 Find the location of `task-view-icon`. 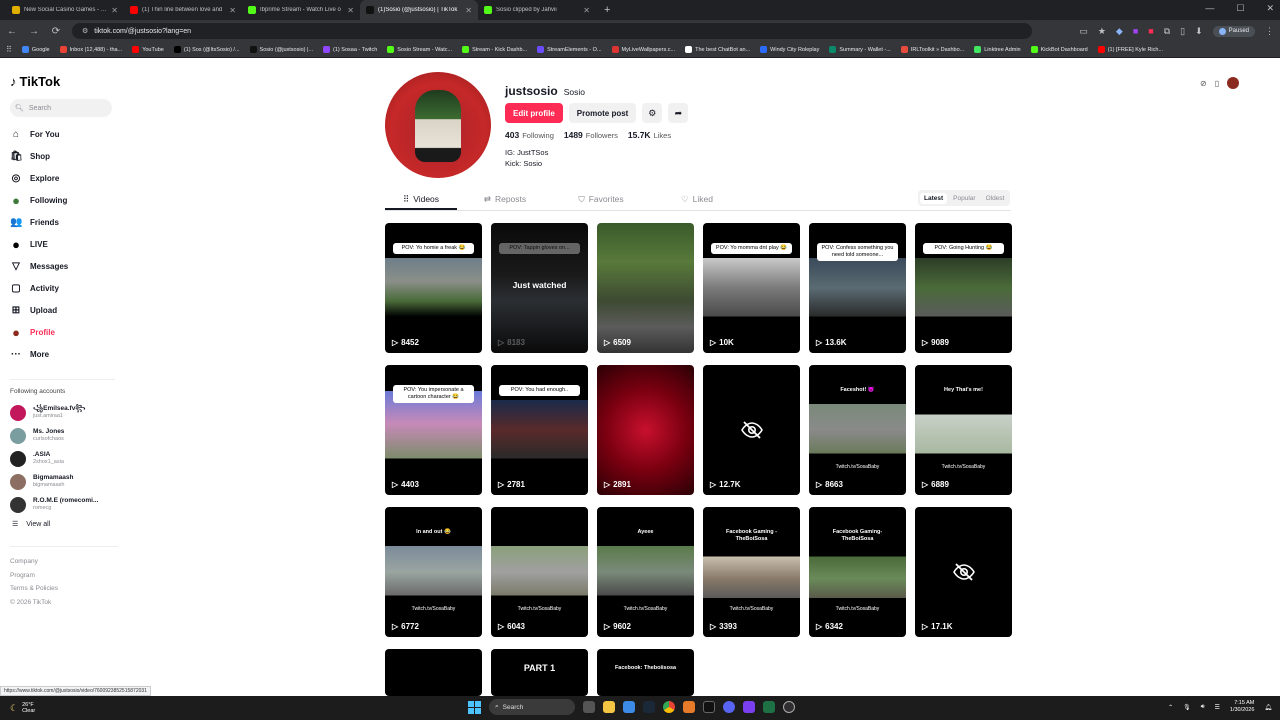

task-view-icon is located at coordinates (589, 707).